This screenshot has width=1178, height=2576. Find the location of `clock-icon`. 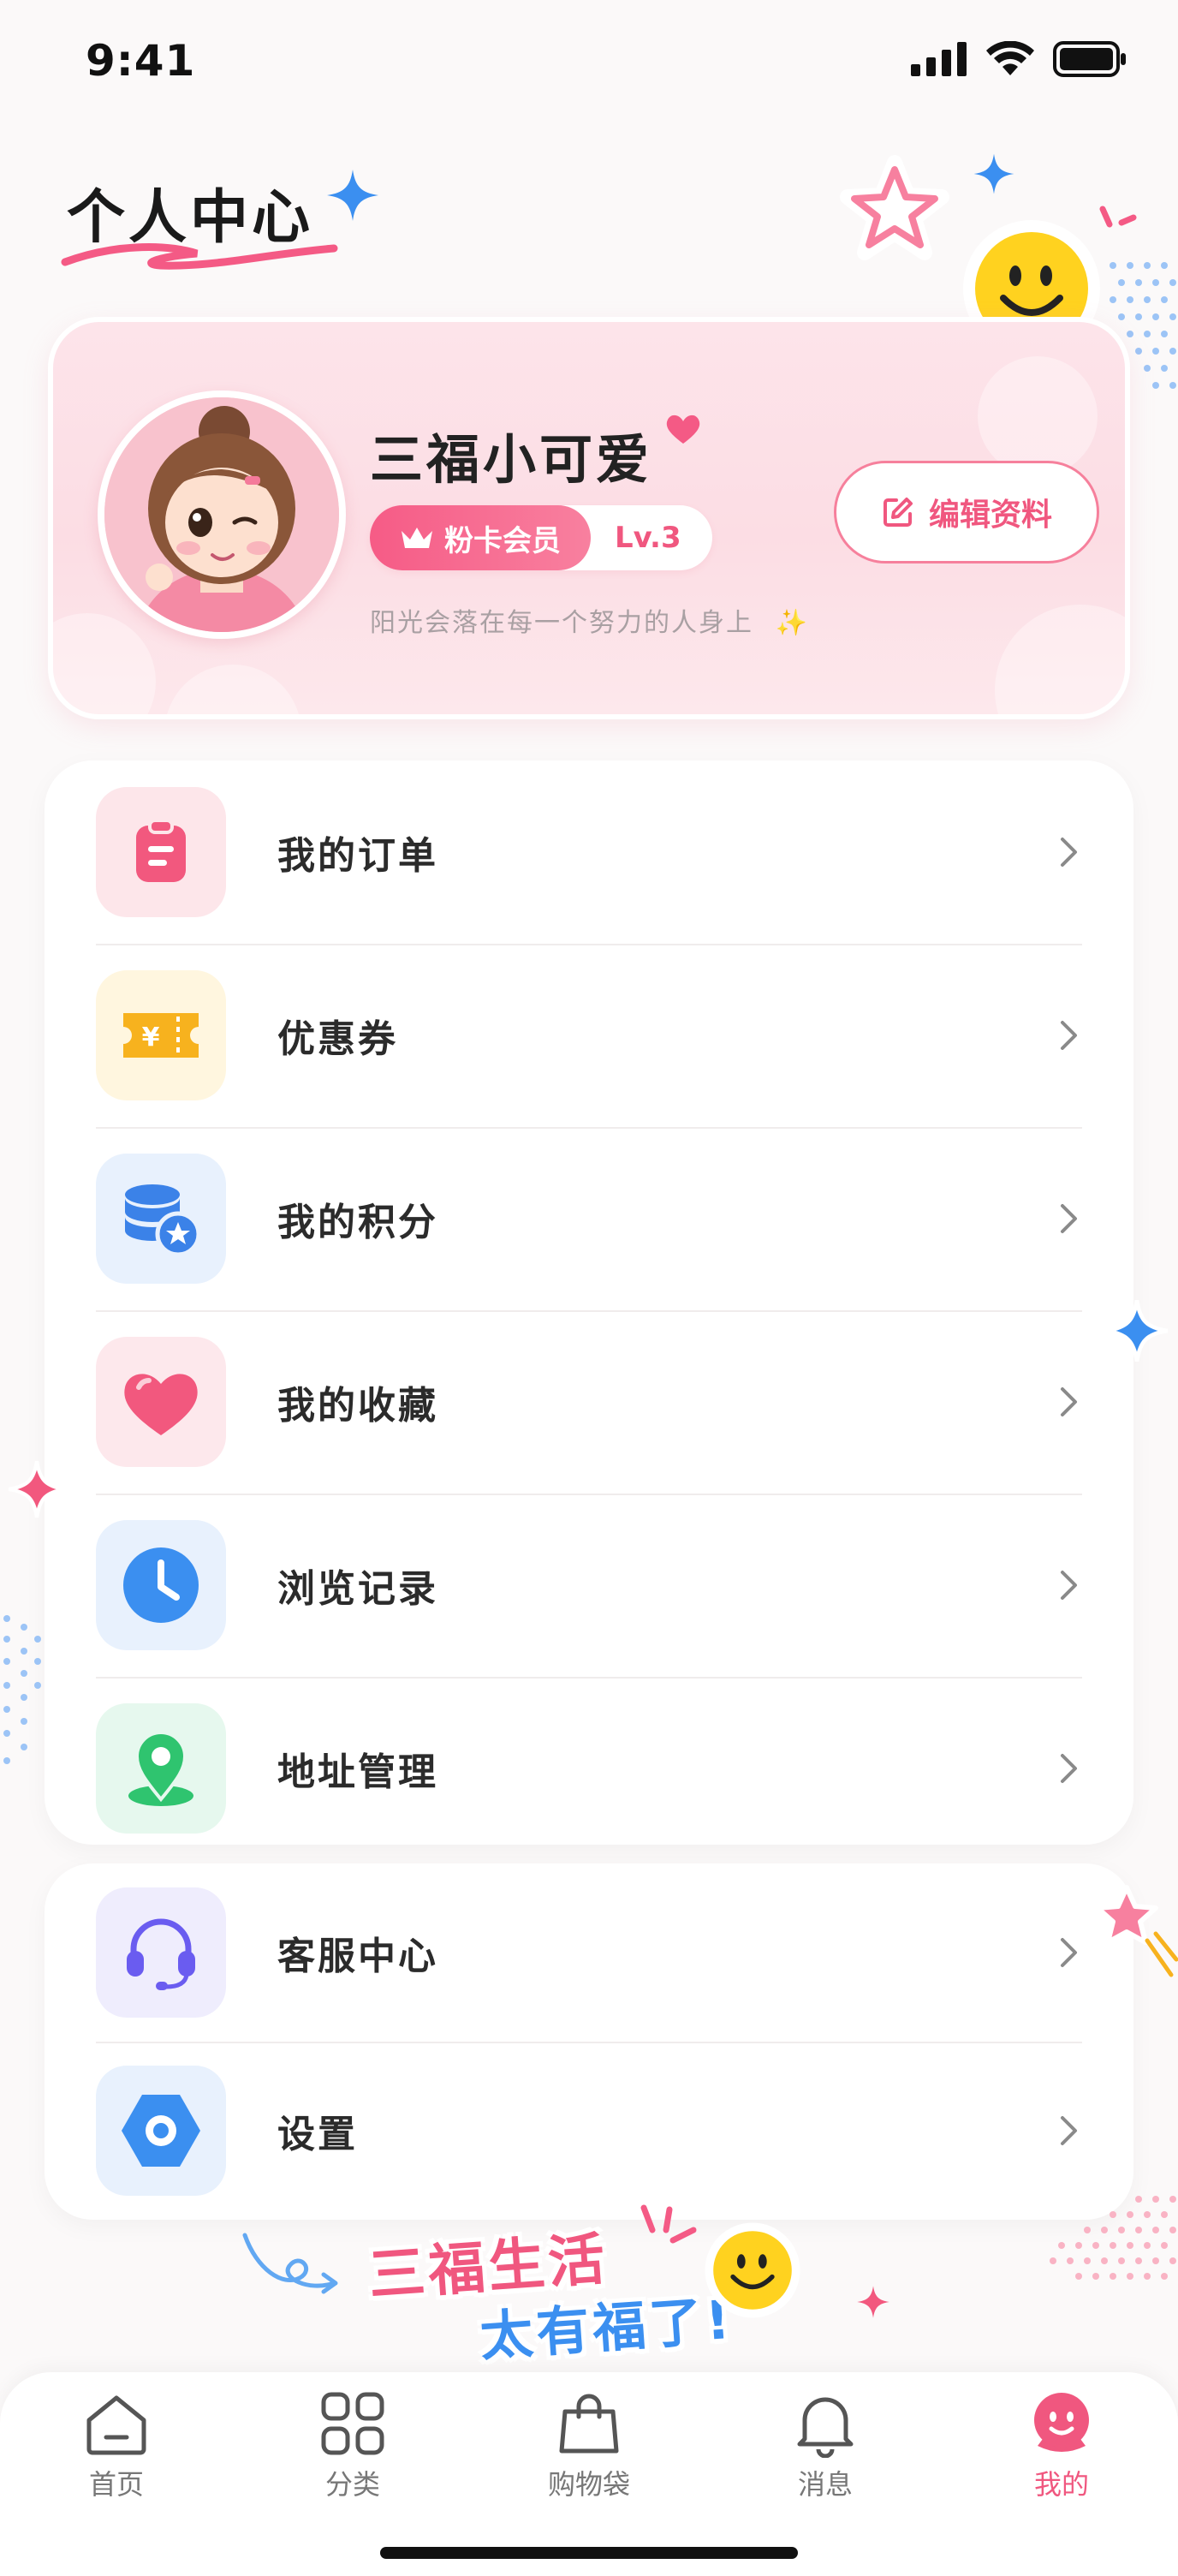

clock-icon is located at coordinates (161, 1585).